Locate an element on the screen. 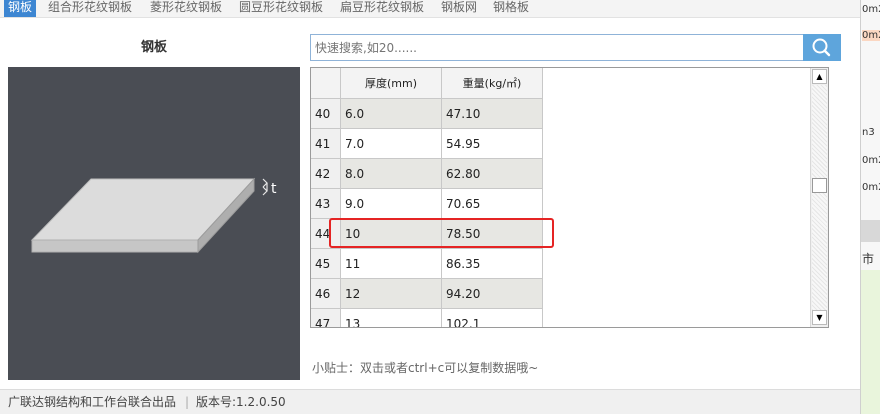 The width and height of the screenshot is (880, 414). scroll-track is located at coordinates (819, 197).